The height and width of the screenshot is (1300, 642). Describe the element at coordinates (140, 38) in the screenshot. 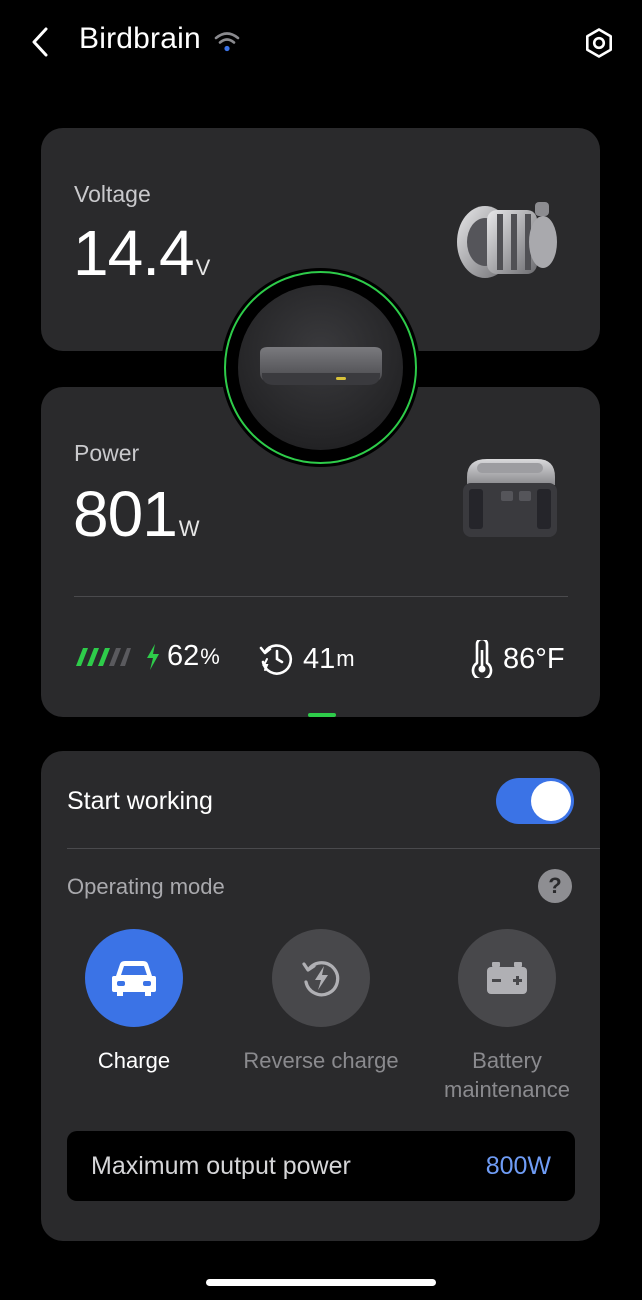

I see `device-title: Birdbrain` at that location.